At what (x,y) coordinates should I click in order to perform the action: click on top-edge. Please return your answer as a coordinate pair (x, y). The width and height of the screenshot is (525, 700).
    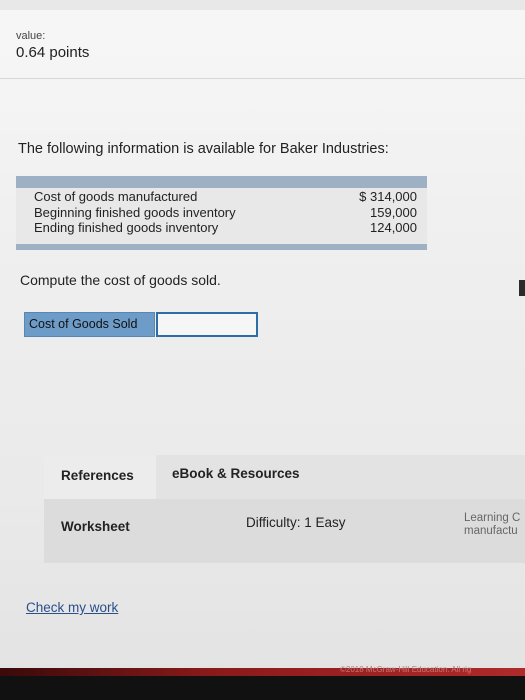
    Looking at the image, I should click on (262, 5).